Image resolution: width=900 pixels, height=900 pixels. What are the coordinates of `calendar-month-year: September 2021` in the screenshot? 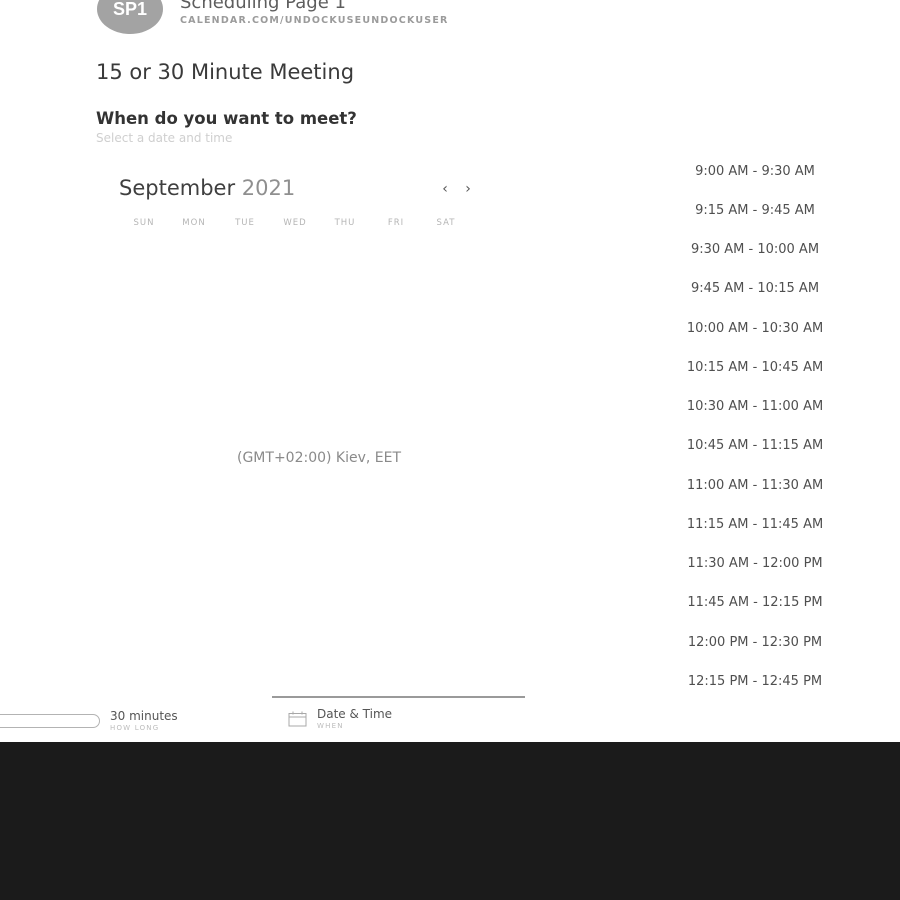 It's located at (207, 188).